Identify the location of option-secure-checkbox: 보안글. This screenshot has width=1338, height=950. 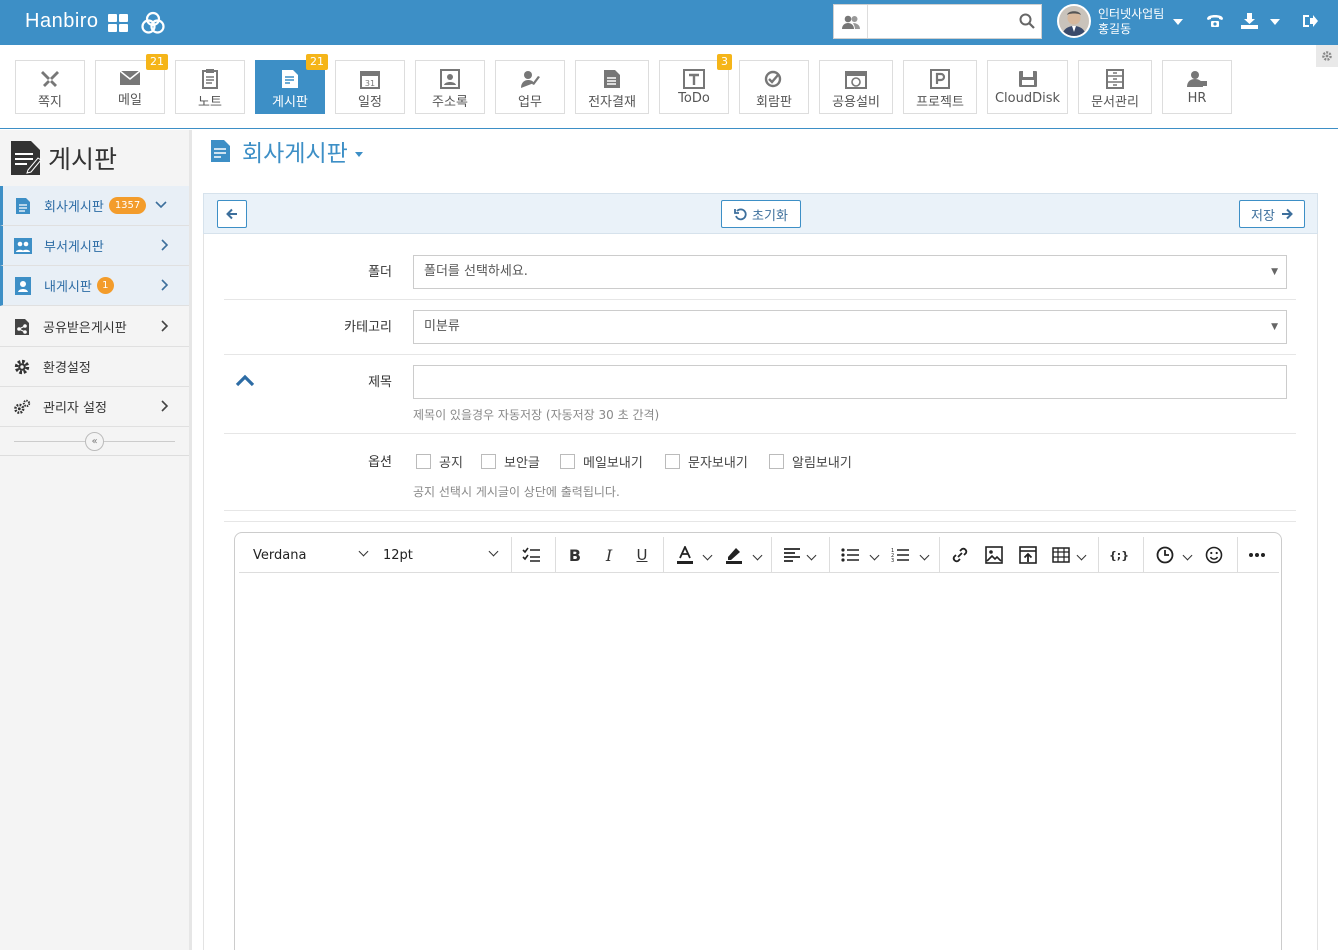
(510, 461).